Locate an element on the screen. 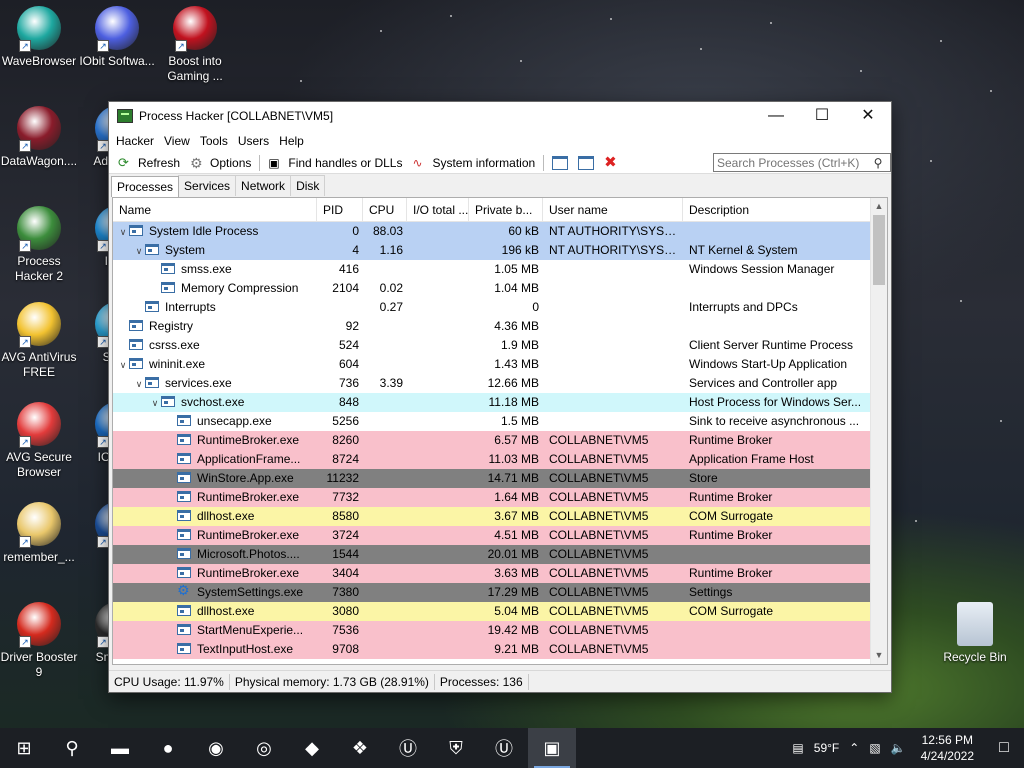  menu-tools: Tools is located at coordinates (214, 141).